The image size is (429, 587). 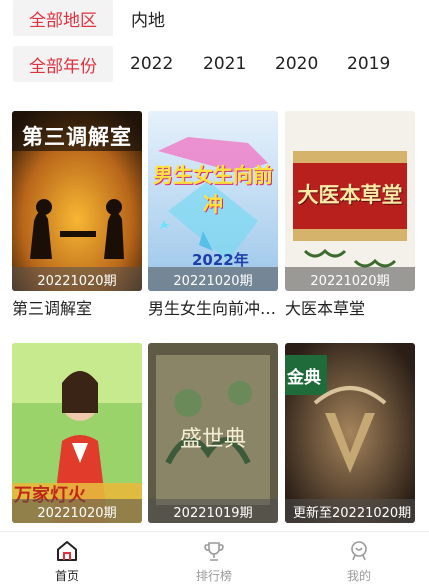 What do you see at coordinates (77, 137) in the screenshot?
I see `poster-title-text: 第三调解室` at bounding box center [77, 137].